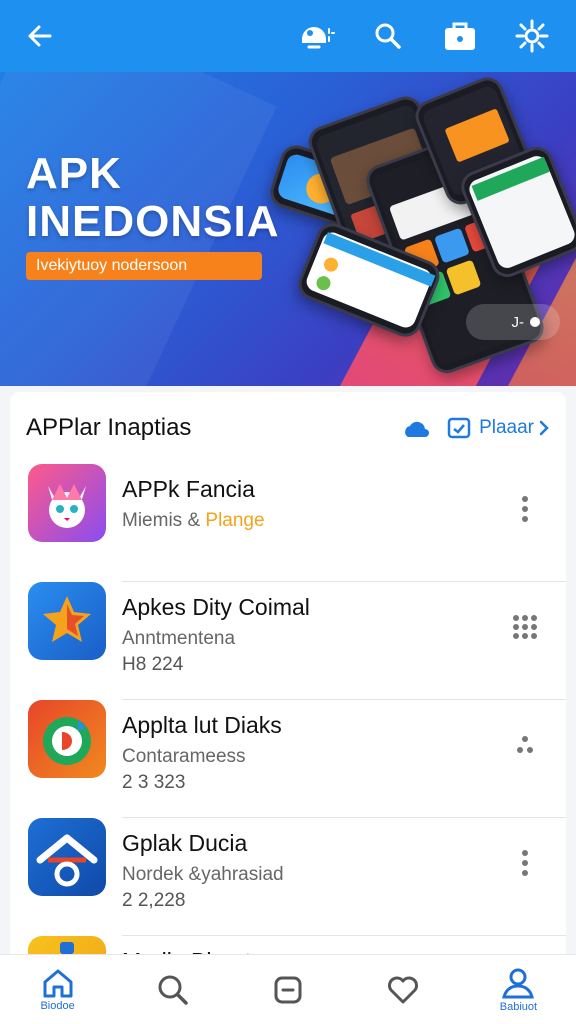  What do you see at coordinates (216, 607) in the screenshot?
I see `app-name: Apkes Dity Coimal` at bounding box center [216, 607].